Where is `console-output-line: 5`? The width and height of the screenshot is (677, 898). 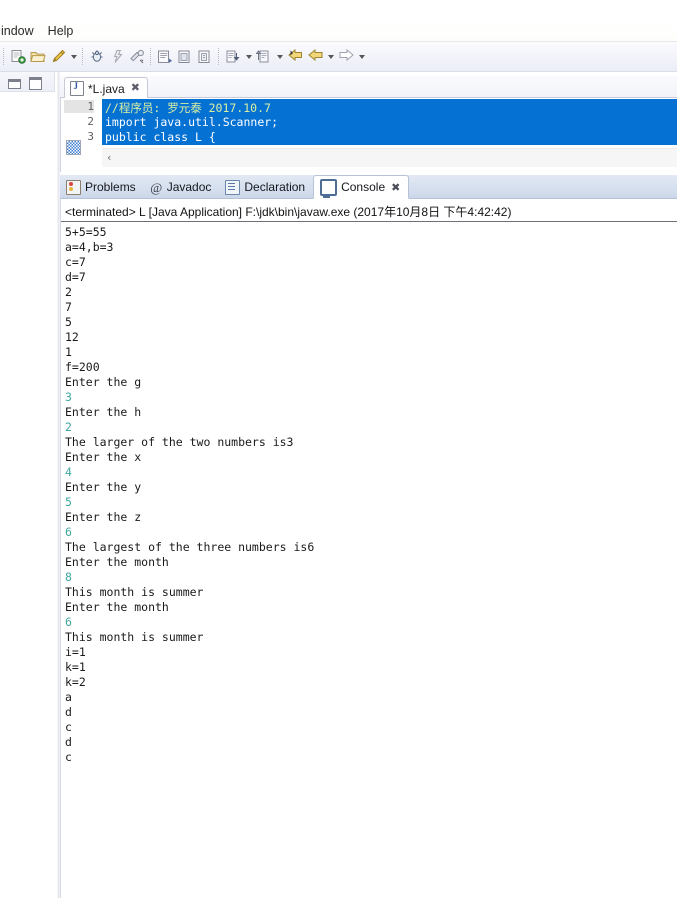
console-output-line: 5 is located at coordinates (68, 322).